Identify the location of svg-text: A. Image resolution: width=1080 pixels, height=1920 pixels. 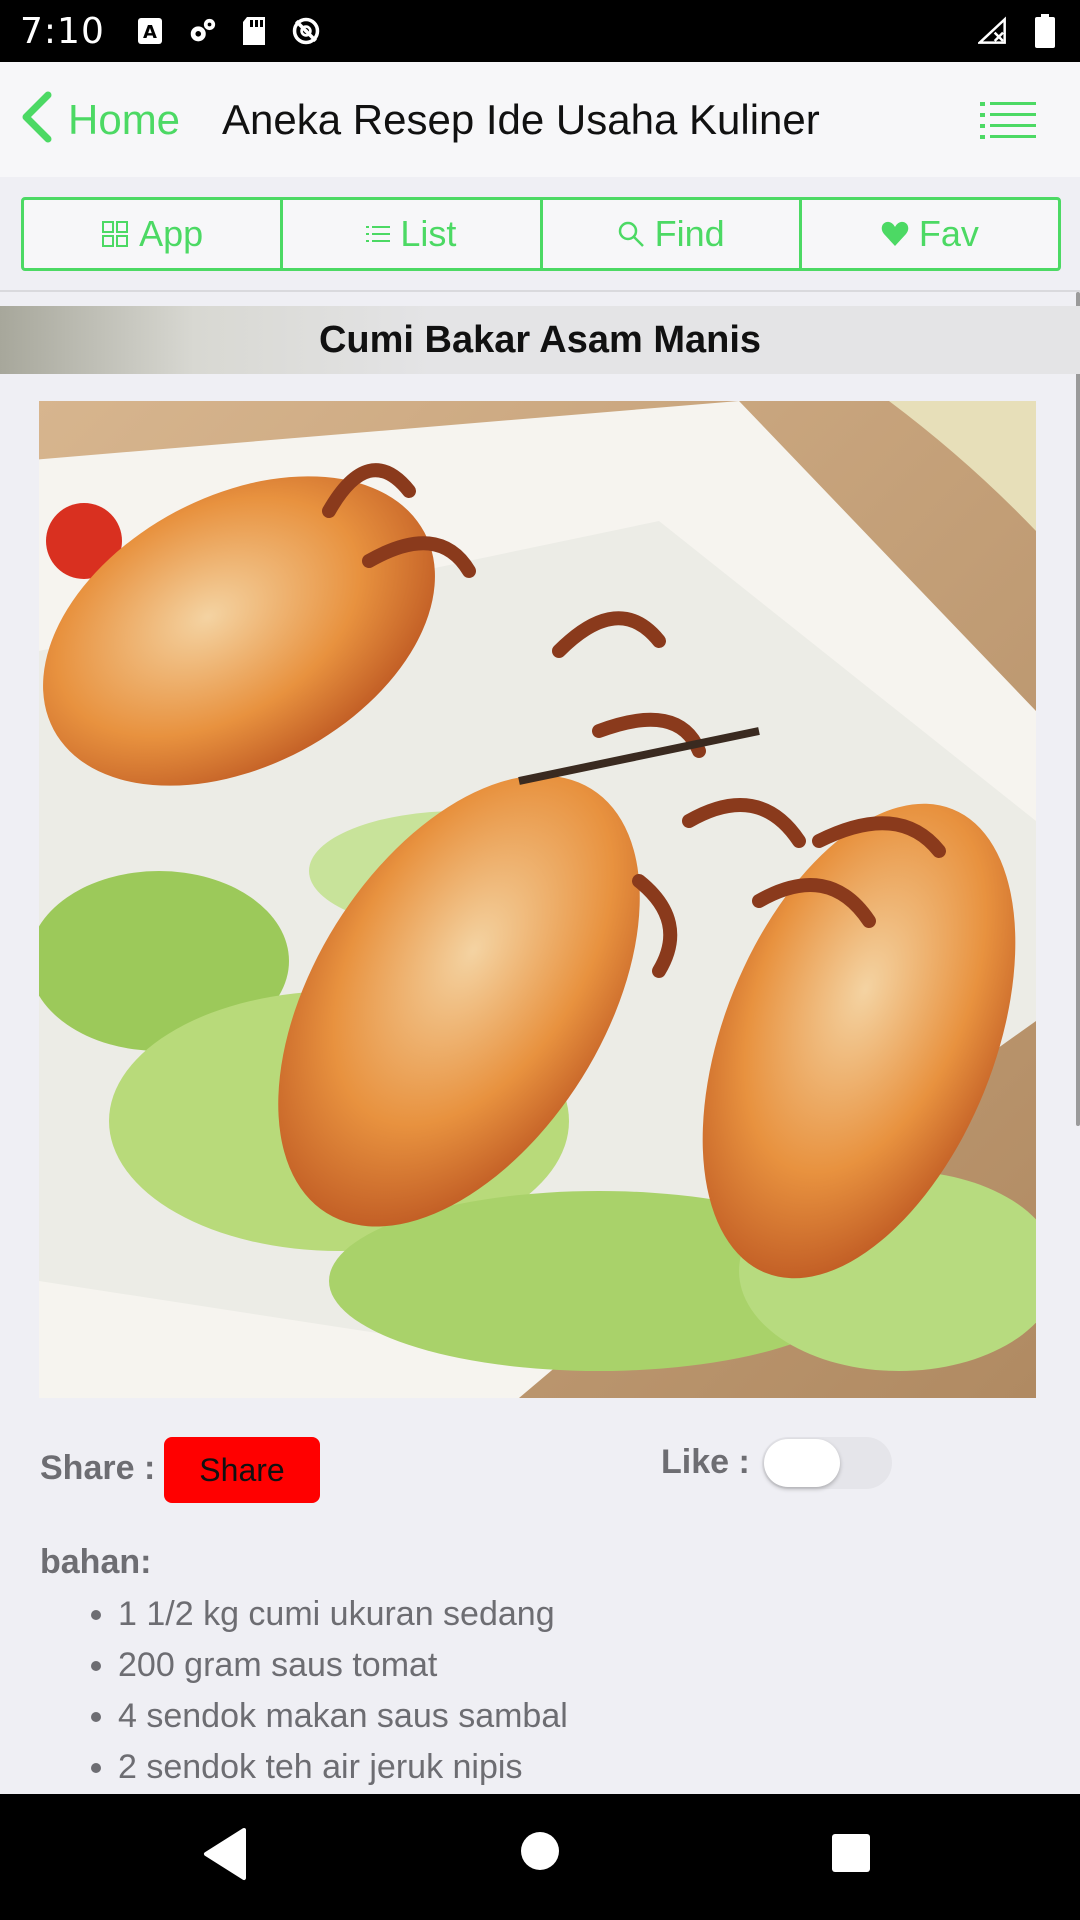
(150, 32).